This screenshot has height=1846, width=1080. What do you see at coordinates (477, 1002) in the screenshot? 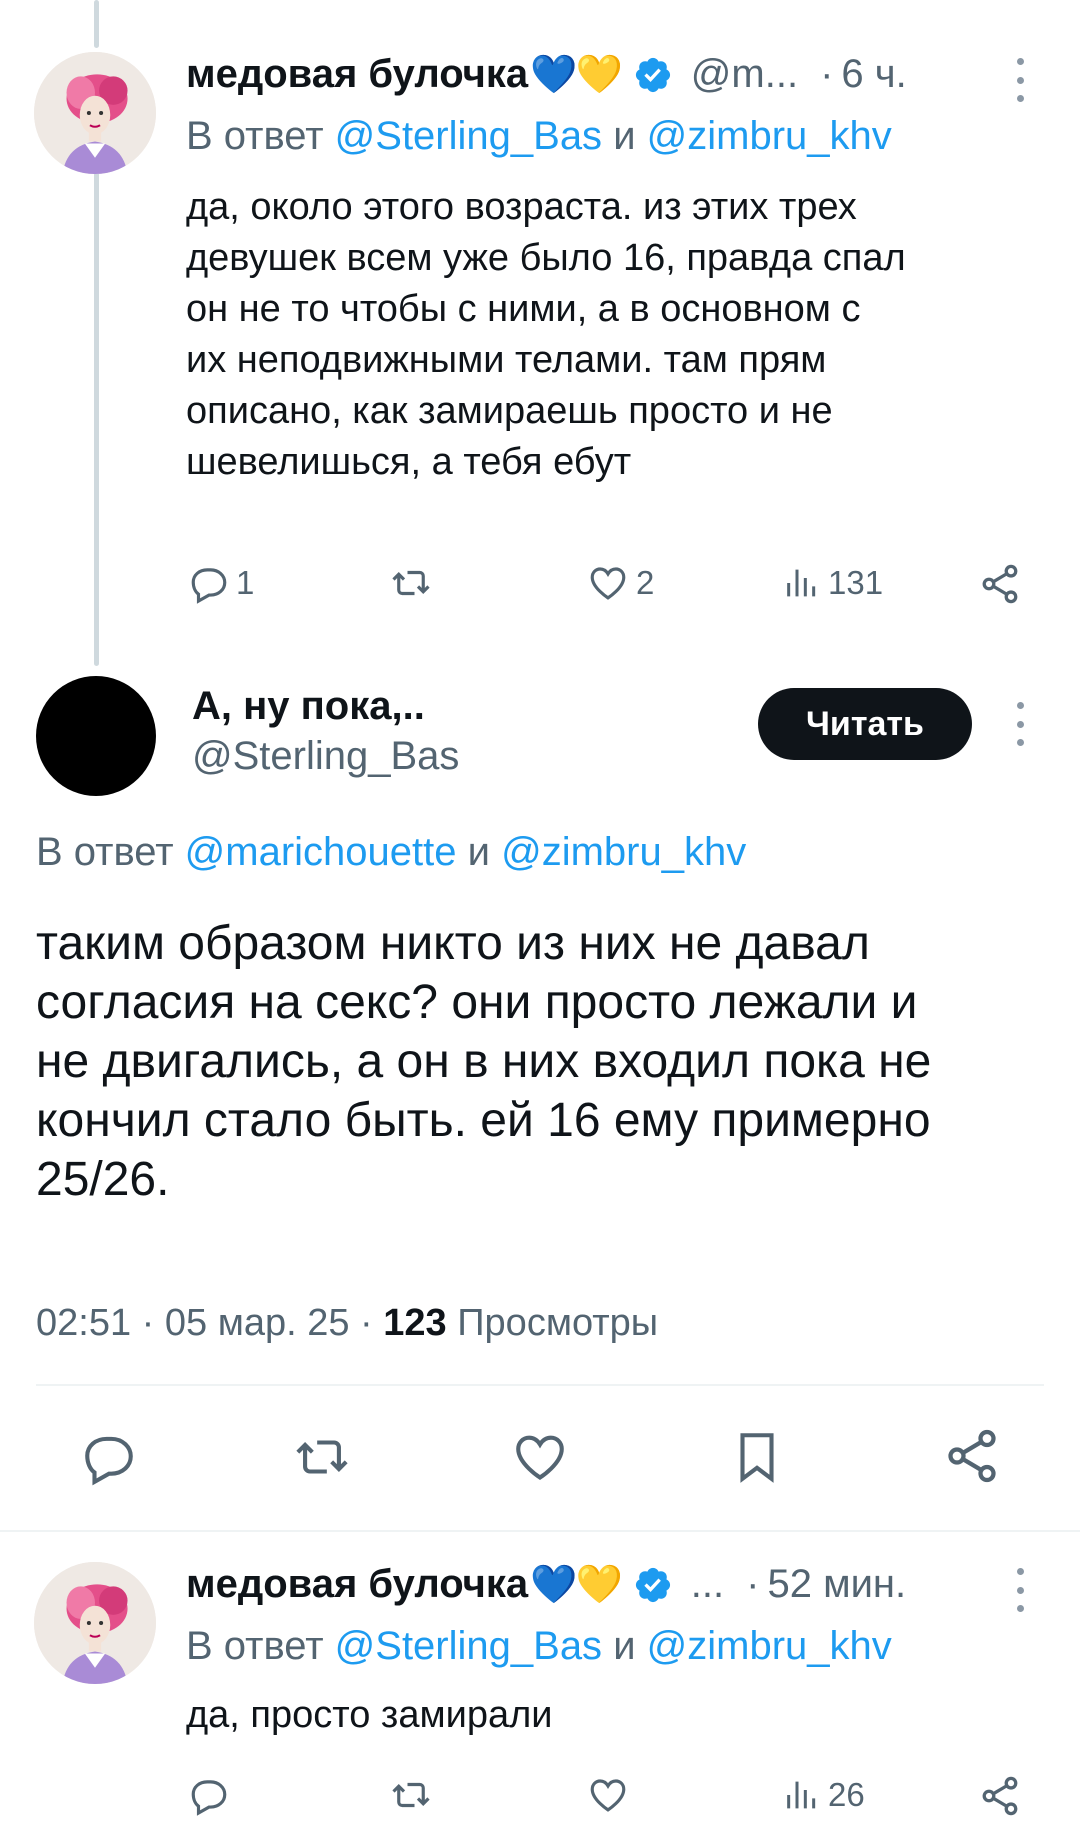
I see `text-line: согласия на секс? они просто лежали и` at bounding box center [477, 1002].